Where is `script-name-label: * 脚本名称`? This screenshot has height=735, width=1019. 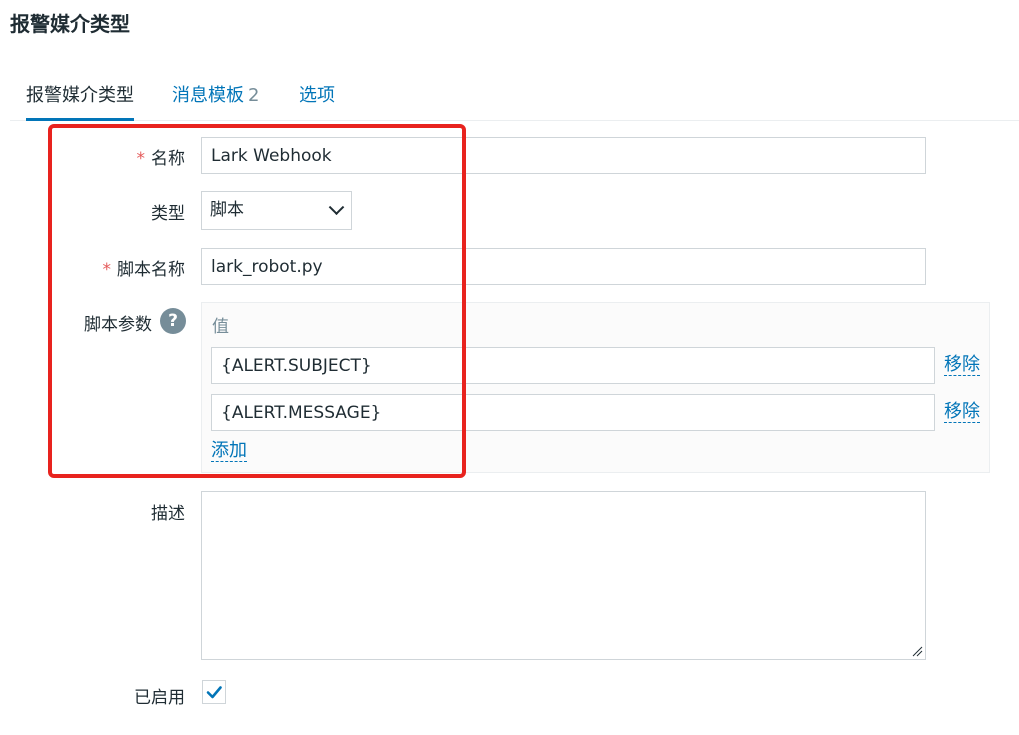 script-name-label: * 脚本名称 is located at coordinates (95, 267).